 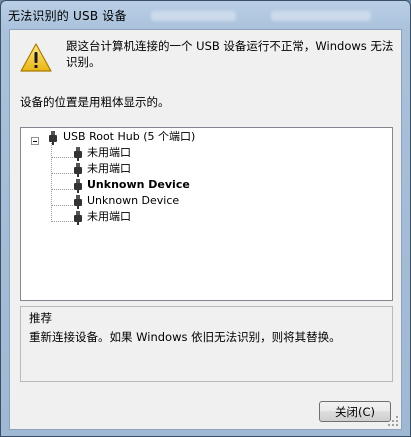 I want to click on tree-node-unknown-device: Unknown Device, so click(x=133, y=201).